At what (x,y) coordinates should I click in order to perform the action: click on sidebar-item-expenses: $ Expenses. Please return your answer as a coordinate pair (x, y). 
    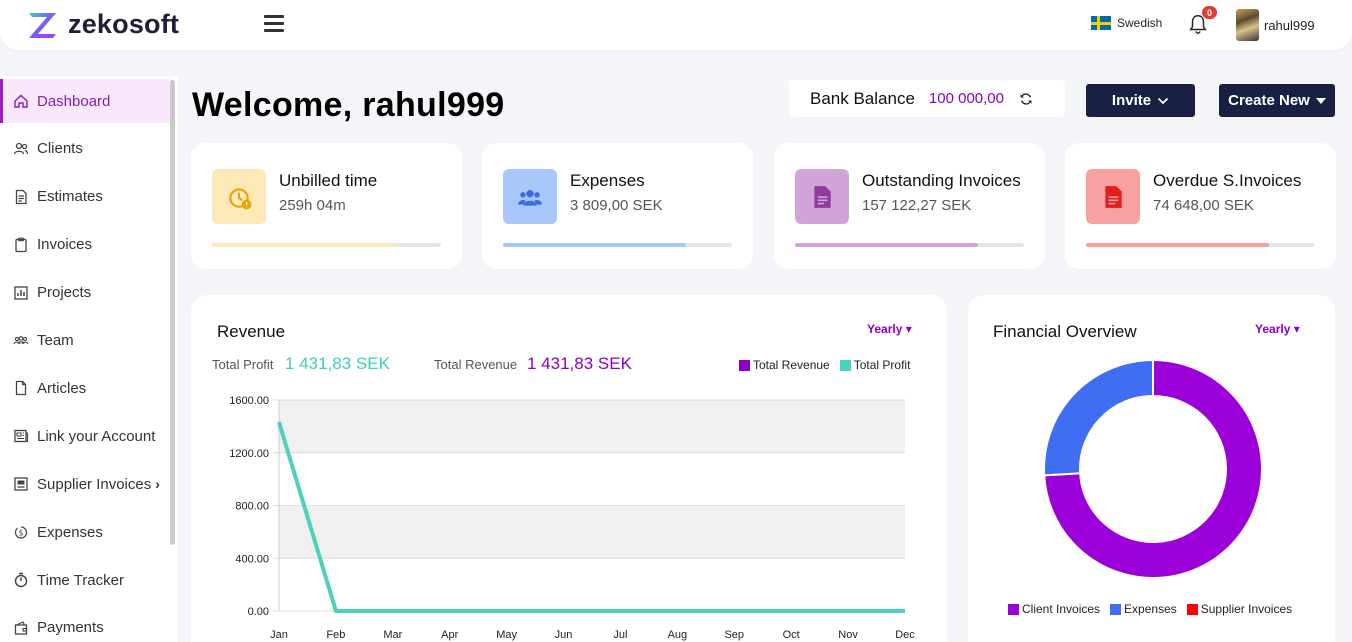
    Looking at the image, I should click on (85, 532).